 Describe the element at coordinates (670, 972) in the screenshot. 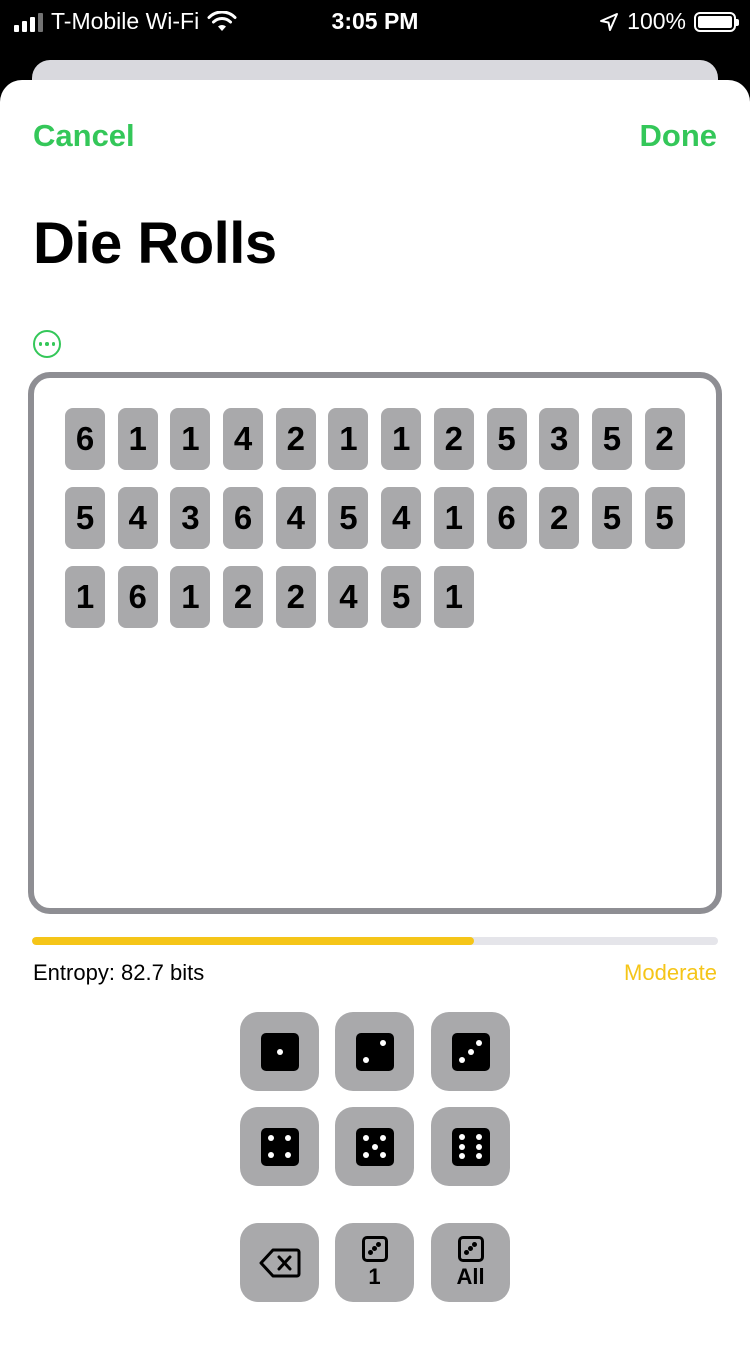

I see `strength-label: Moderate` at that location.